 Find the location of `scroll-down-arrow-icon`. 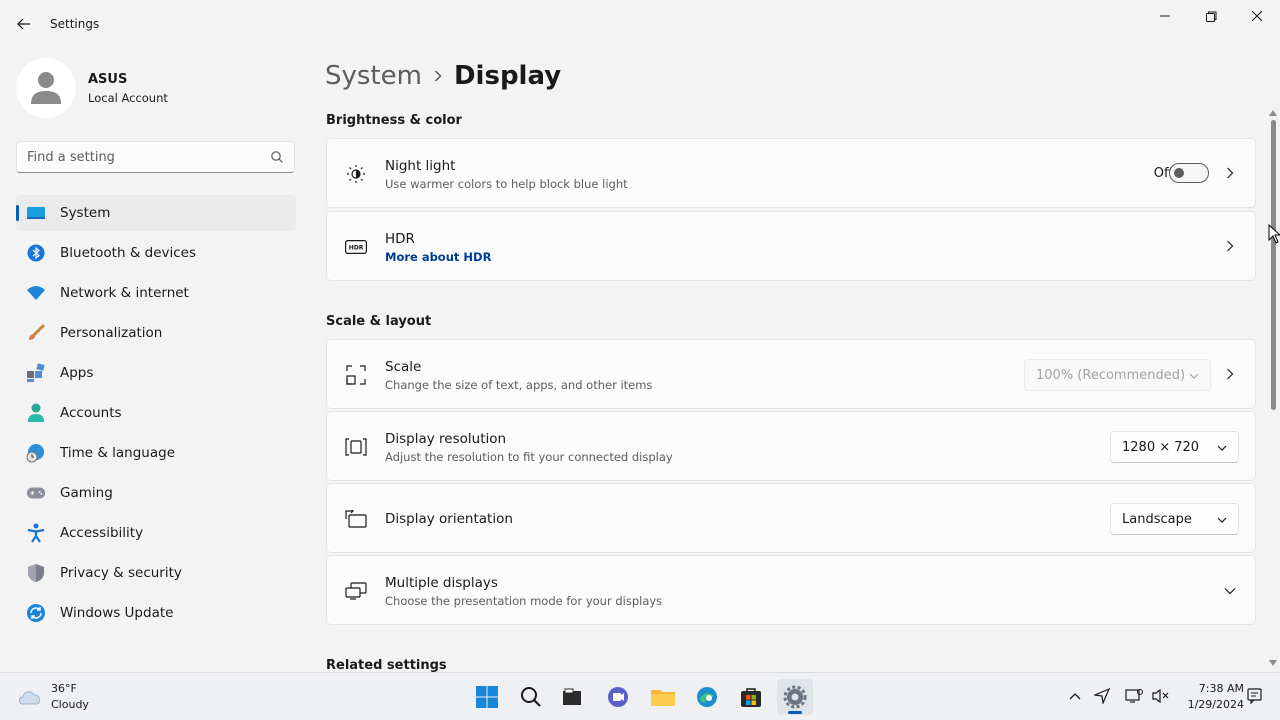

scroll-down-arrow-icon is located at coordinates (1273, 663).